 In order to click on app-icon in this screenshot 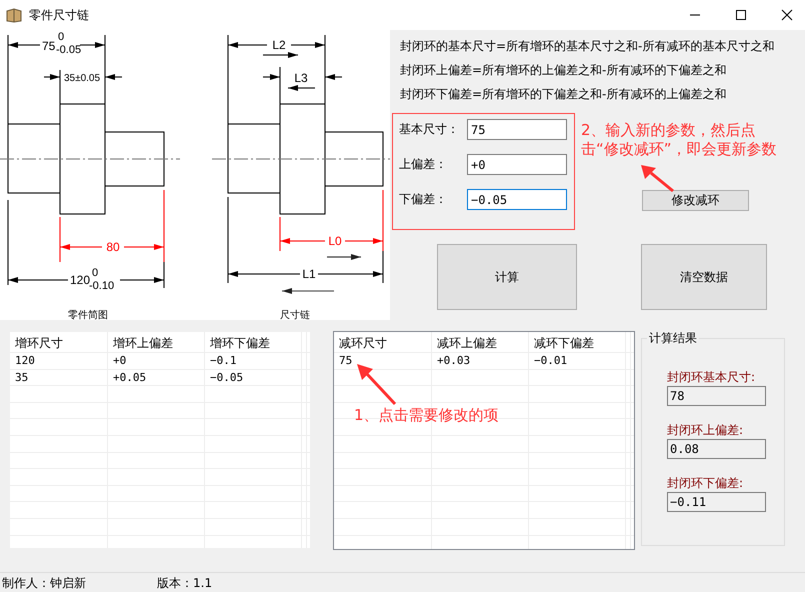, I will do `click(14, 15)`.